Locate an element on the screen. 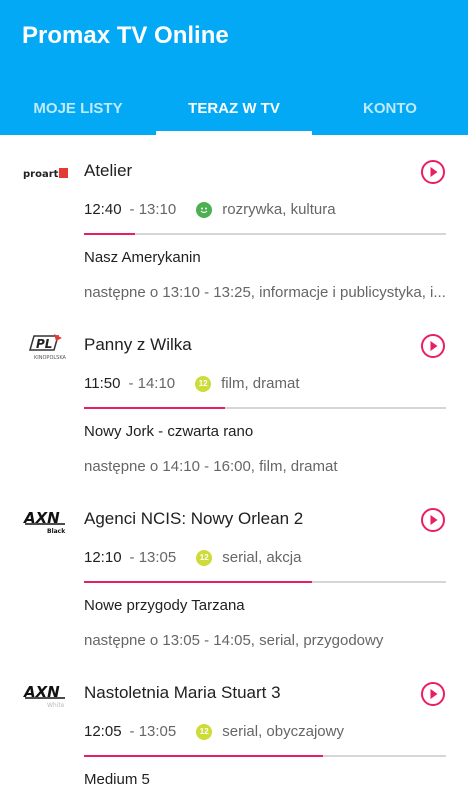 This screenshot has height=800, width=468. time-row: 12:10 - 13:05 12 serial, akcja is located at coordinates (192, 557).